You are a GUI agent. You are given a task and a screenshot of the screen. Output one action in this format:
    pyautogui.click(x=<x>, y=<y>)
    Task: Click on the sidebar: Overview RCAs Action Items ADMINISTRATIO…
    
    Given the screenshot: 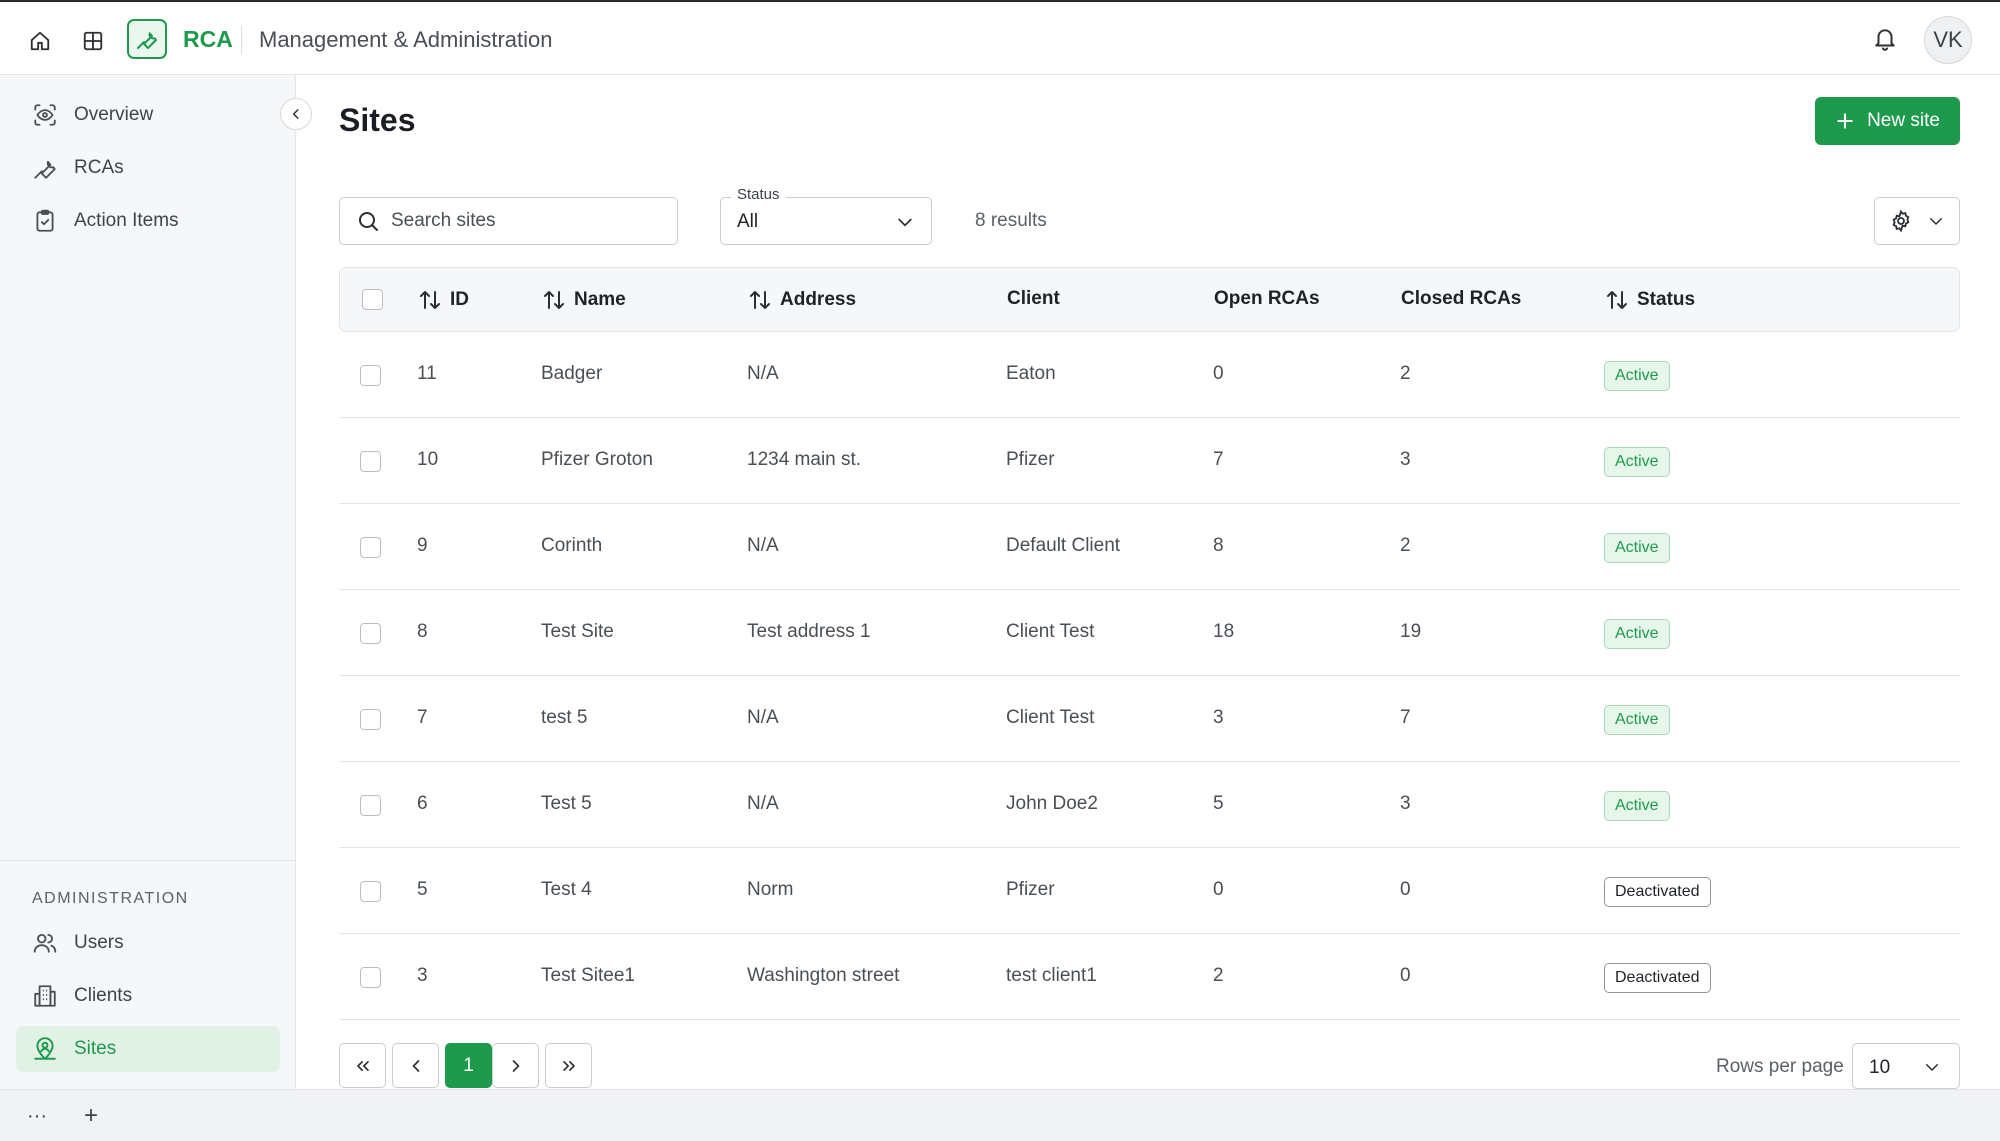 What is the action you would take?
    pyautogui.click(x=148, y=582)
    